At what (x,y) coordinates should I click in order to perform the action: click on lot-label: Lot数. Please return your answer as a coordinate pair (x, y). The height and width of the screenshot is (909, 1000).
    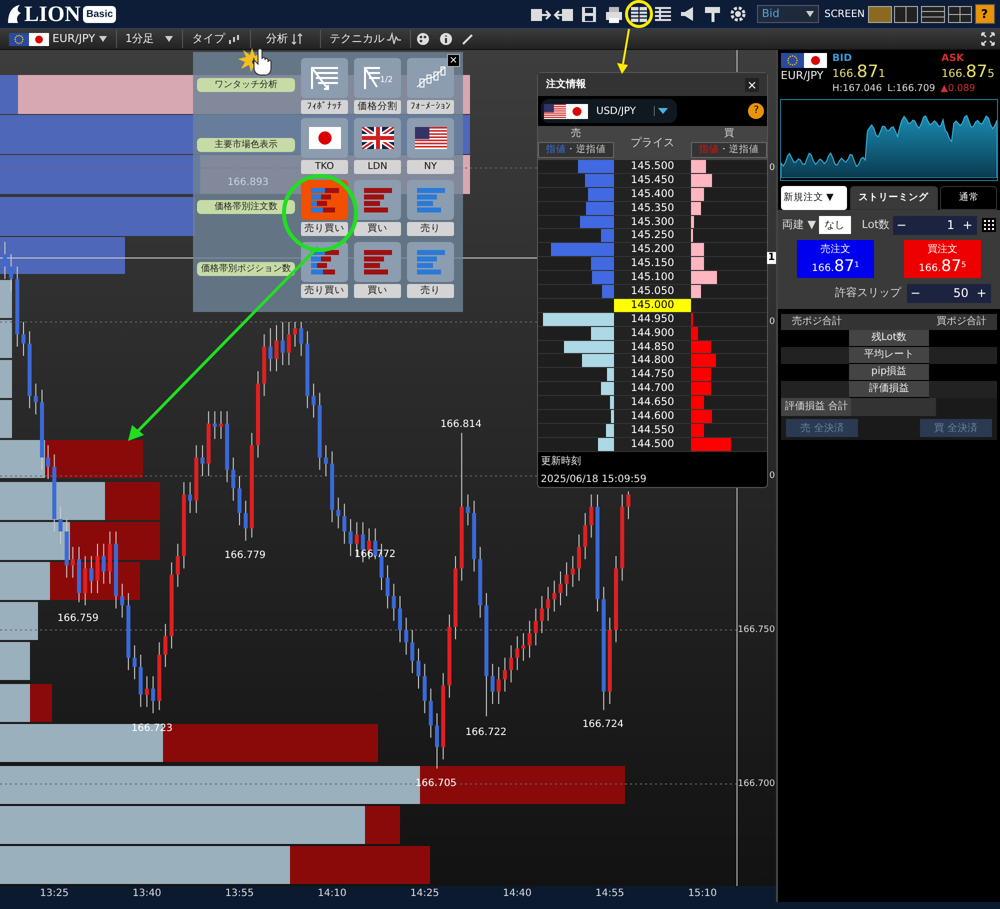
    Looking at the image, I should click on (876, 225).